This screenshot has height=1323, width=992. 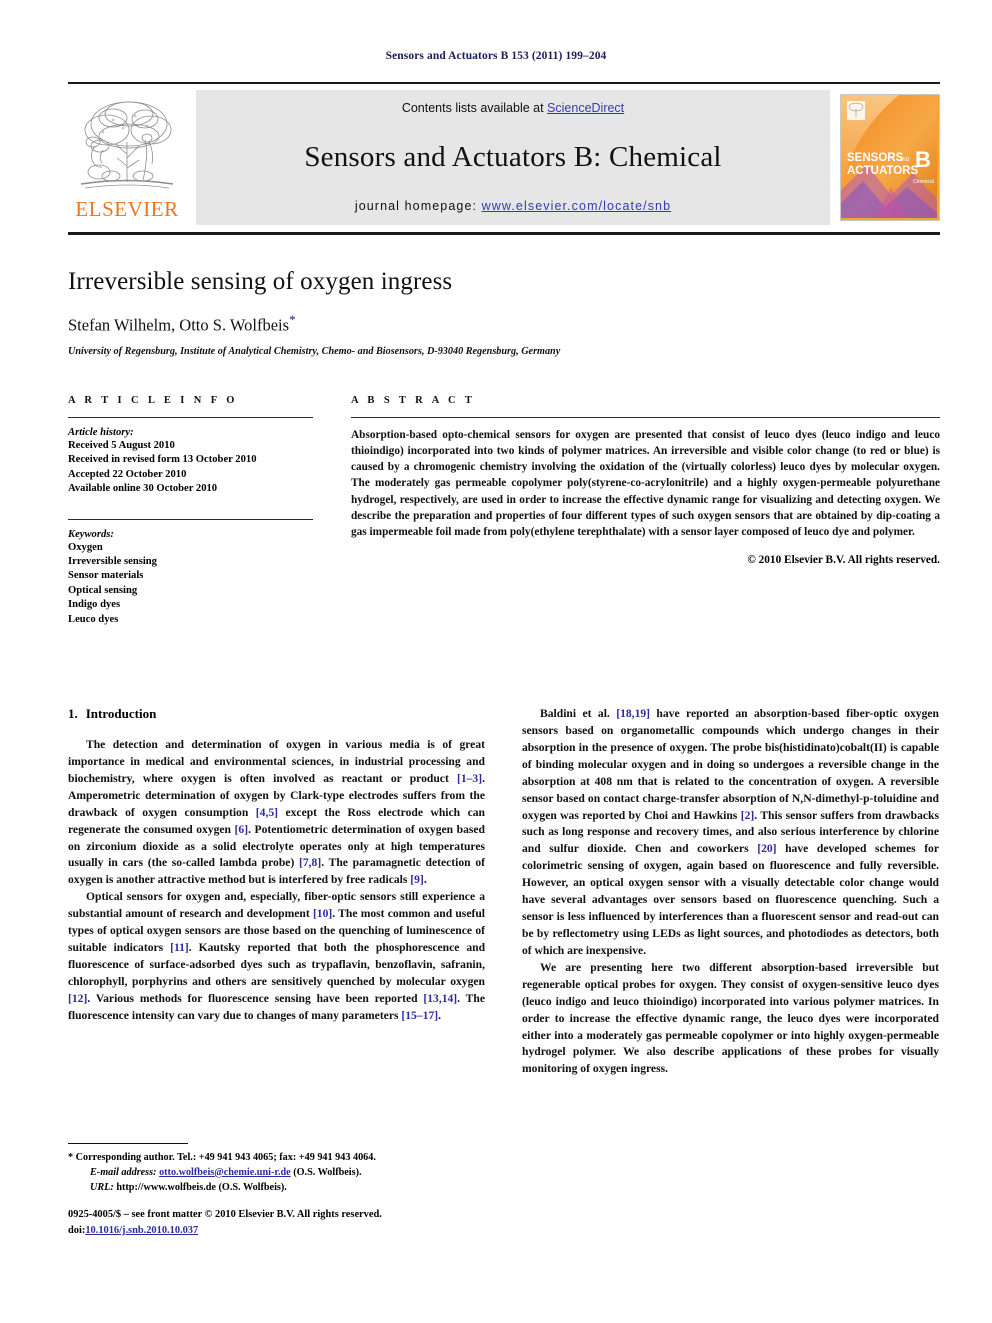 What do you see at coordinates (93, 619) in the screenshot?
I see `keyword-item: Leuco dyes` at bounding box center [93, 619].